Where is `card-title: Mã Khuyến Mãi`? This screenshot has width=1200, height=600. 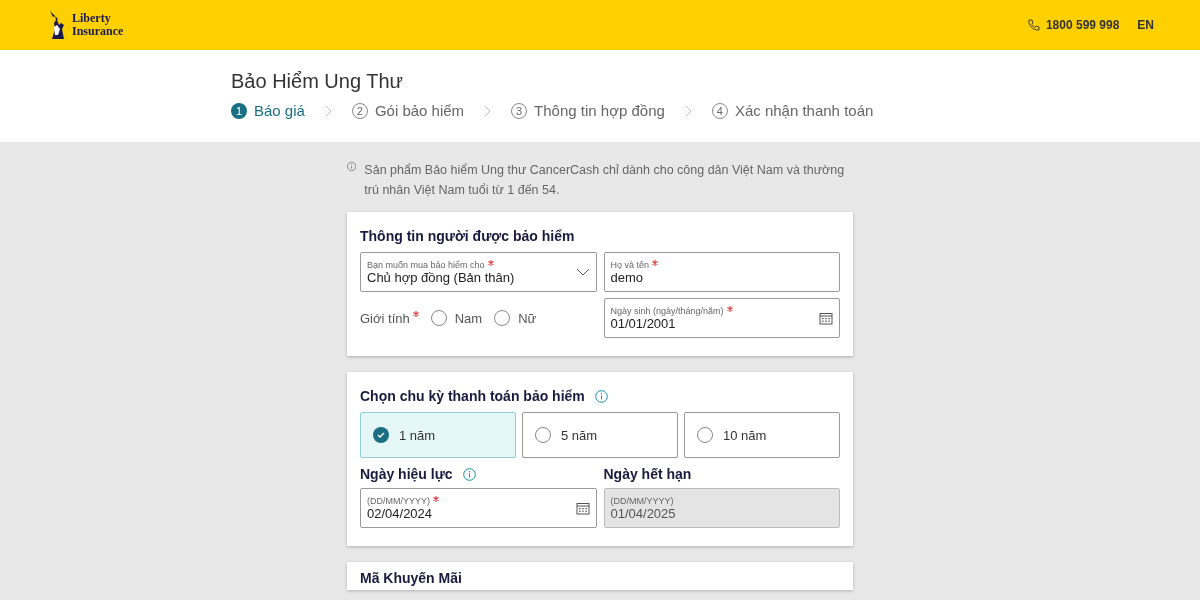
card-title: Mã Khuyến Mãi is located at coordinates (411, 578).